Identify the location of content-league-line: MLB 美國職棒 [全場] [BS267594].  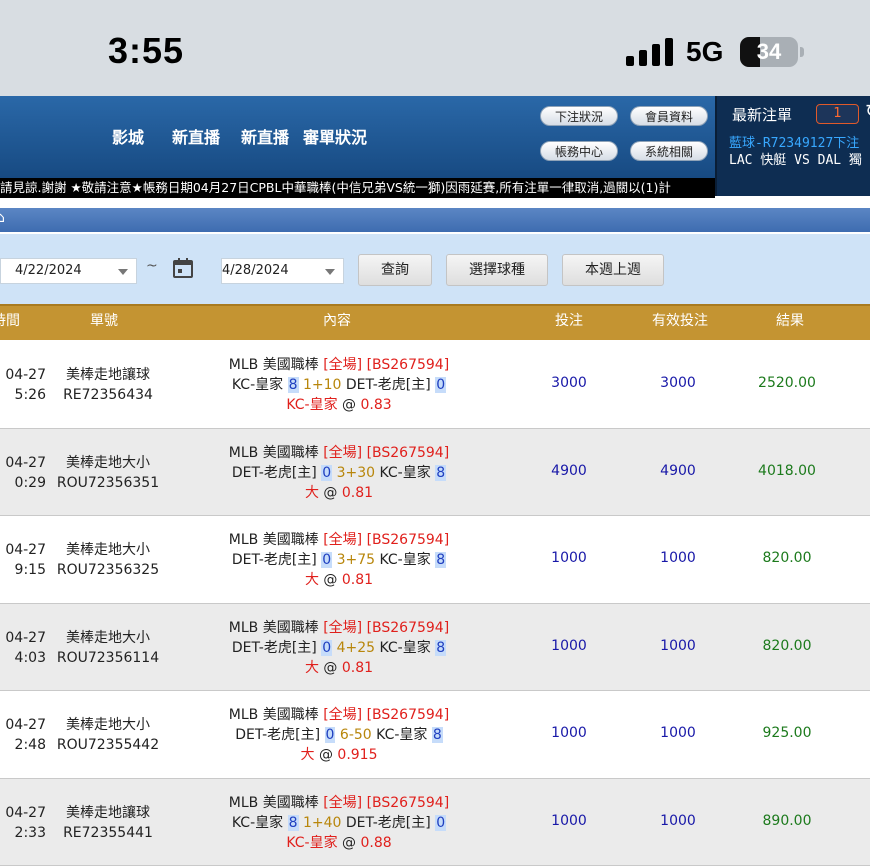
(339, 540).